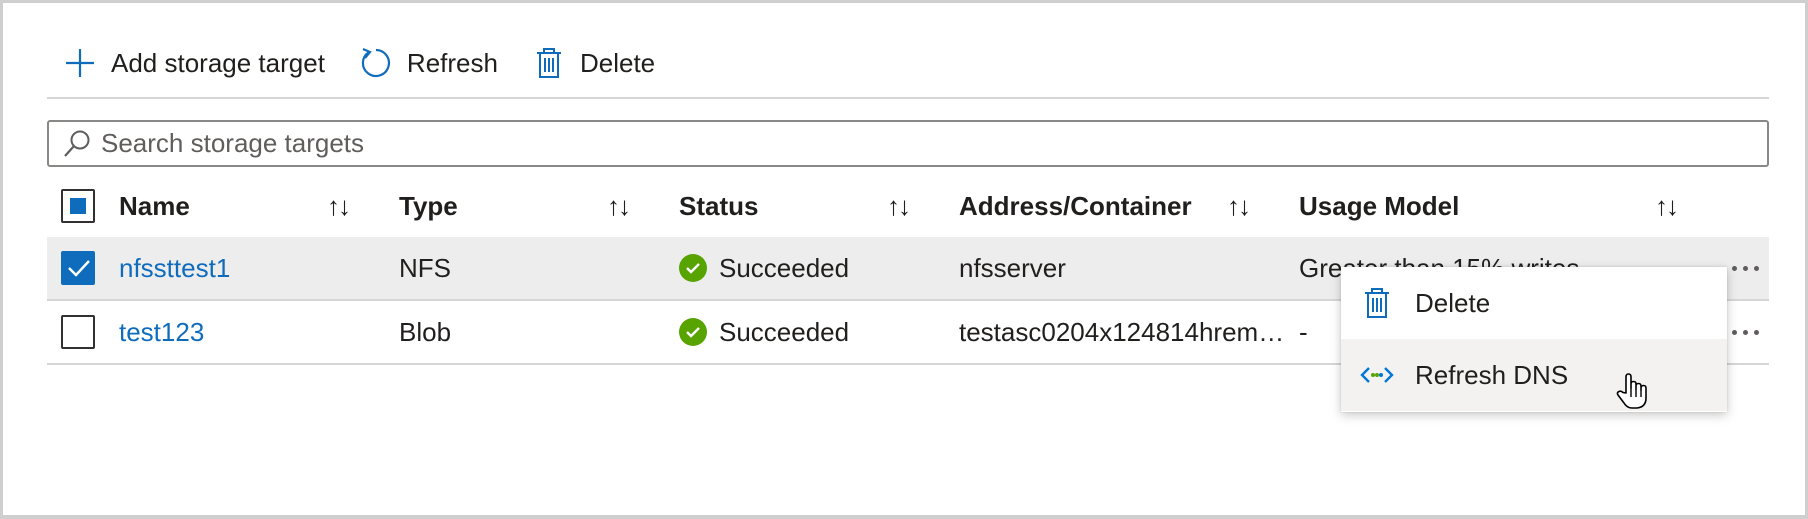 Image resolution: width=1808 pixels, height=519 pixels. Describe the element at coordinates (425, 331) in the screenshot. I see `type-cell: Blob` at that location.